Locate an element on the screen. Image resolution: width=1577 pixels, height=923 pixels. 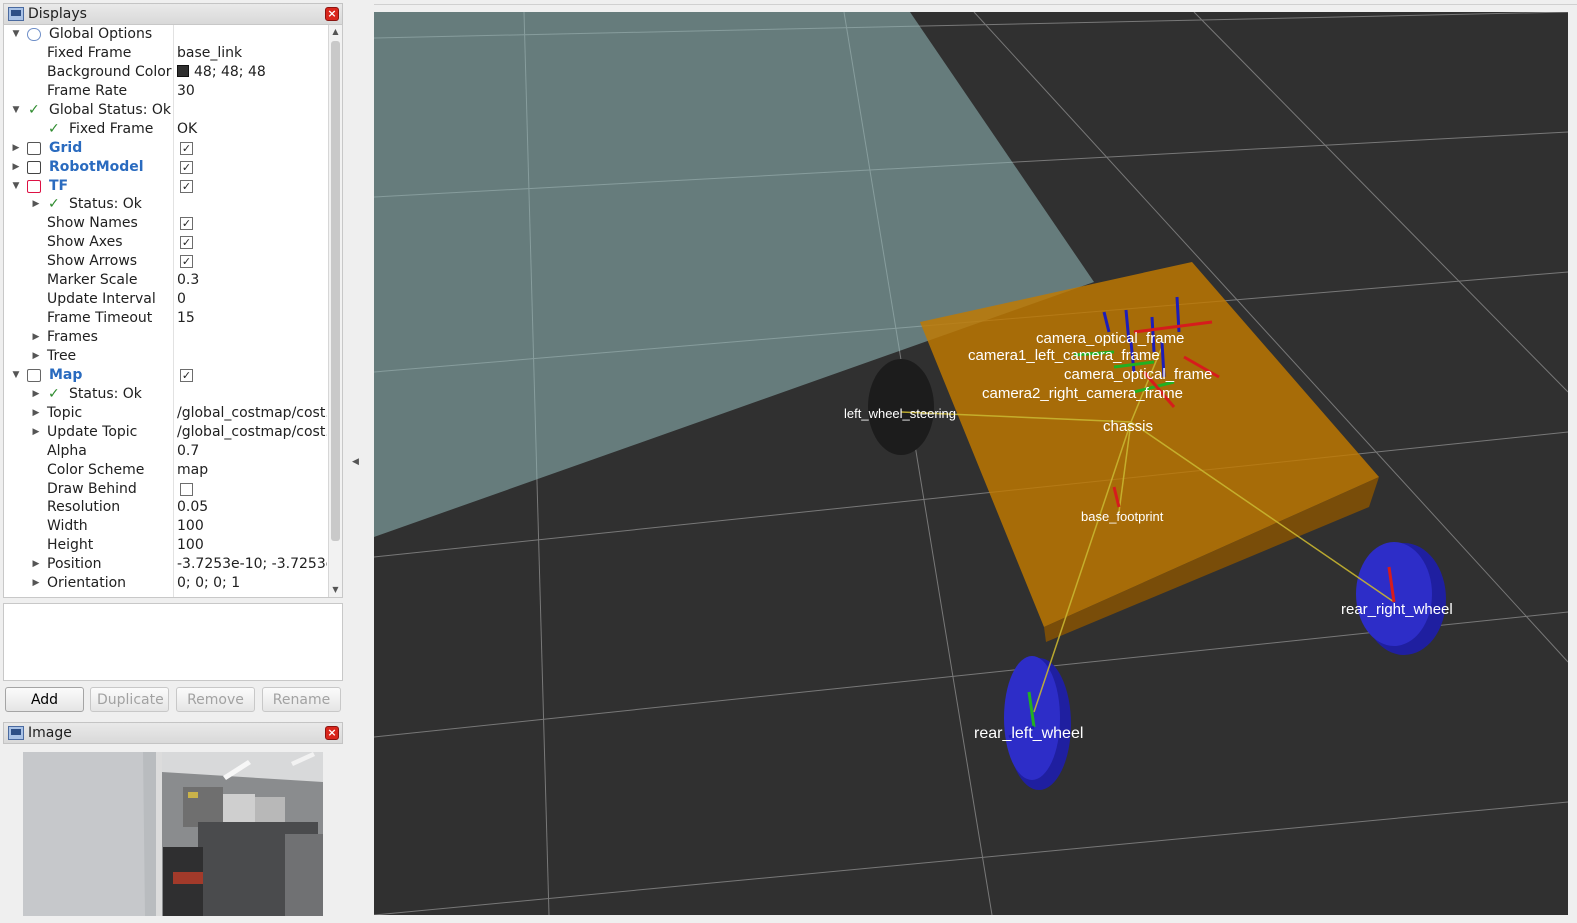
displays-panel-titlebar: Displays × is located at coordinates (173, 14).